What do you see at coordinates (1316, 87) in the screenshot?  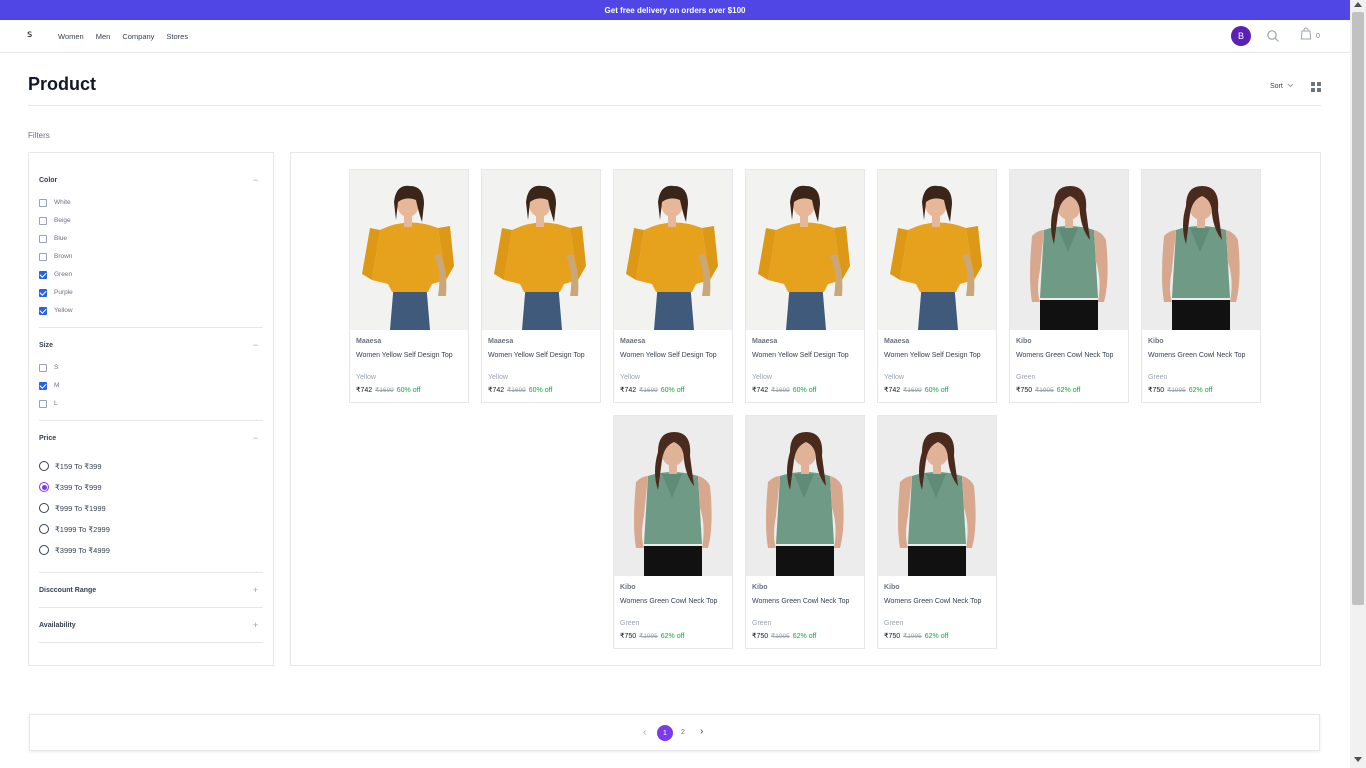 I see `grid-view-icon` at bounding box center [1316, 87].